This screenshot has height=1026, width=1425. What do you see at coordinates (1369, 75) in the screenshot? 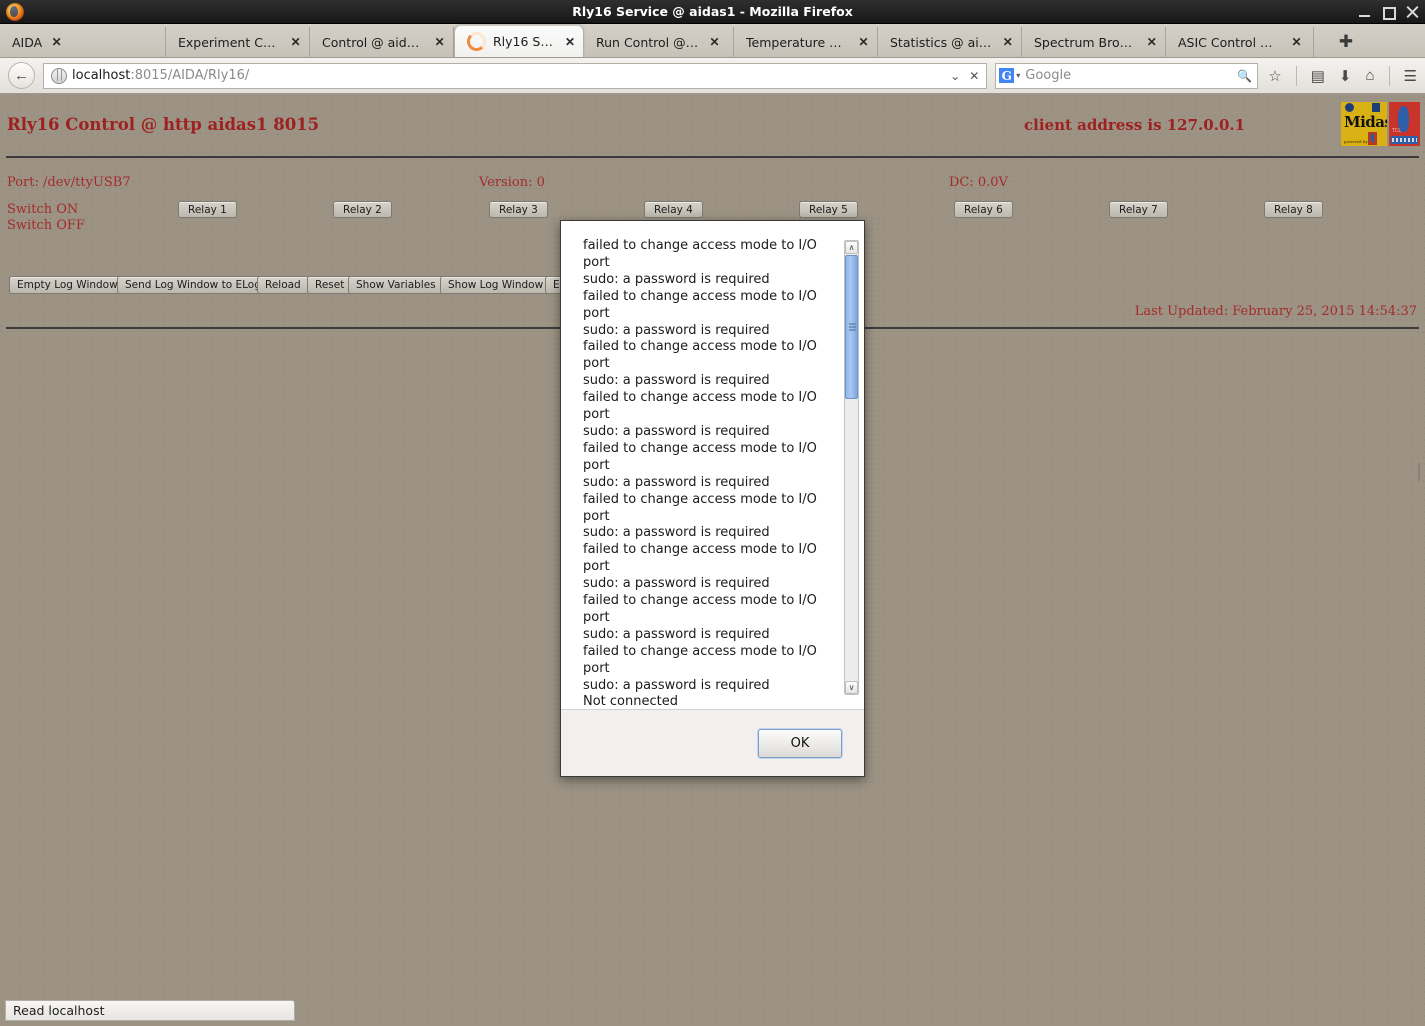
I see `home-icon: ⌂` at bounding box center [1369, 75].